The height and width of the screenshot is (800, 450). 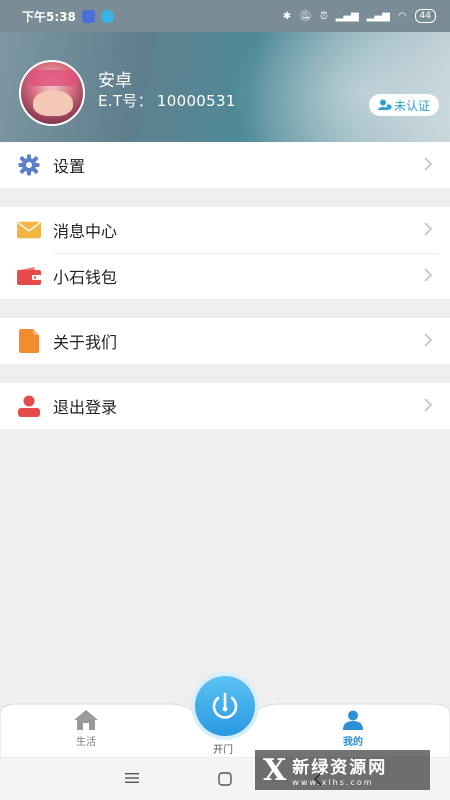 I want to click on menu-item-about: 关于我们, so click(x=225, y=341).